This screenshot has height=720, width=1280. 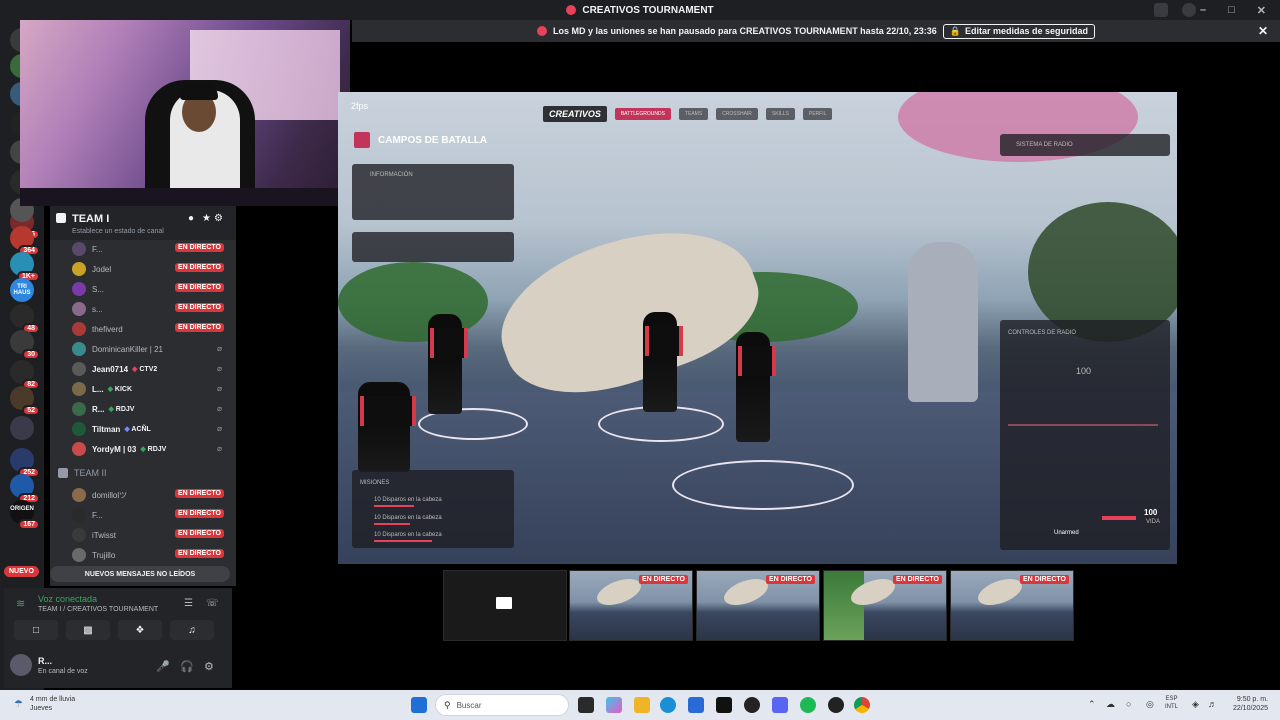 What do you see at coordinates (25, 319) in the screenshot?
I see `server-icon: 48` at bounding box center [25, 319].